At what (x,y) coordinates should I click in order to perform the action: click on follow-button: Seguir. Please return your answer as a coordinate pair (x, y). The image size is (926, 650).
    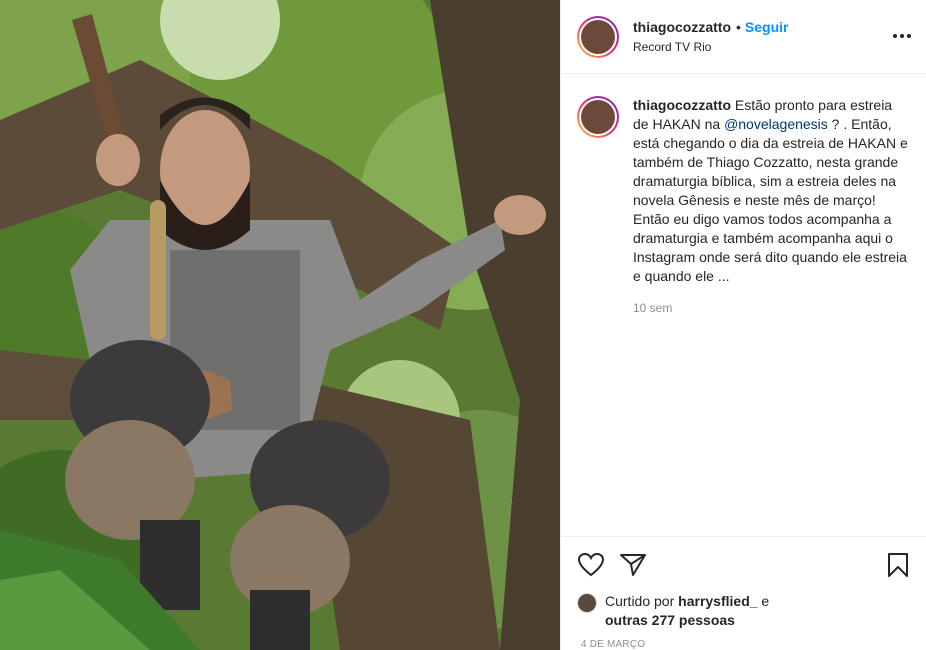
    Looking at the image, I should click on (767, 27).